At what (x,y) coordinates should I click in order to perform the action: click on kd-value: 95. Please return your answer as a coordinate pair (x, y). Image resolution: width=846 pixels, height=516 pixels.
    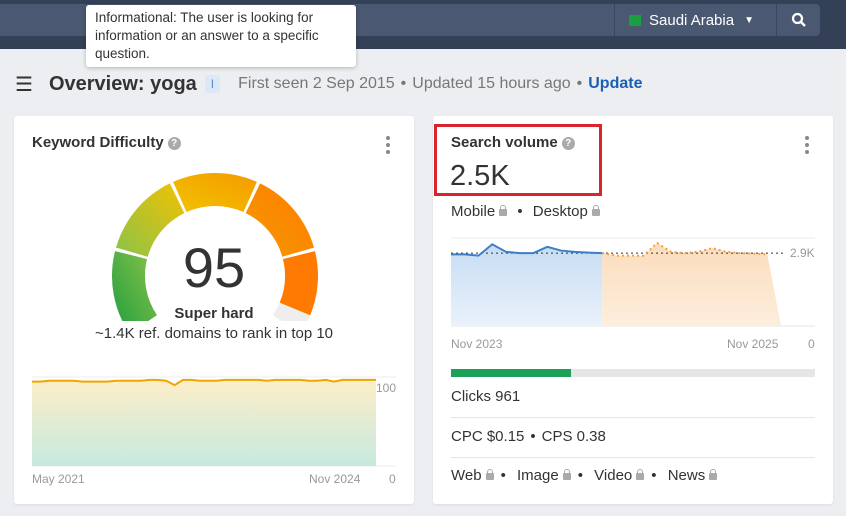
    Looking at the image, I should click on (214, 267).